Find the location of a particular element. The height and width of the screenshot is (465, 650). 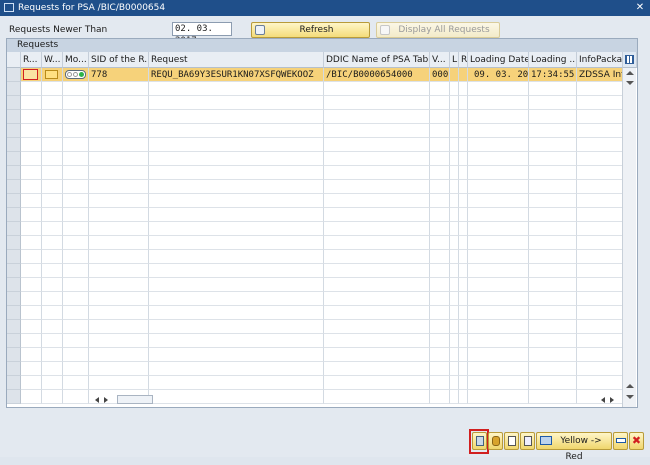

copy-icon is located at coordinates (528, 441).